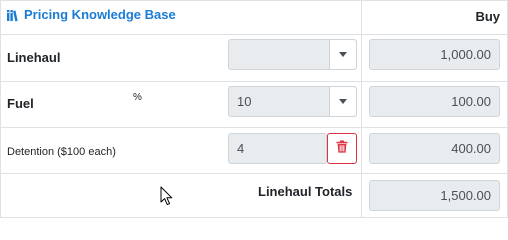 This screenshot has height=240, width=508. What do you see at coordinates (137, 97) in the screenshot?
I see `fuel-unit-label: %` at bounding box center [137, 97].